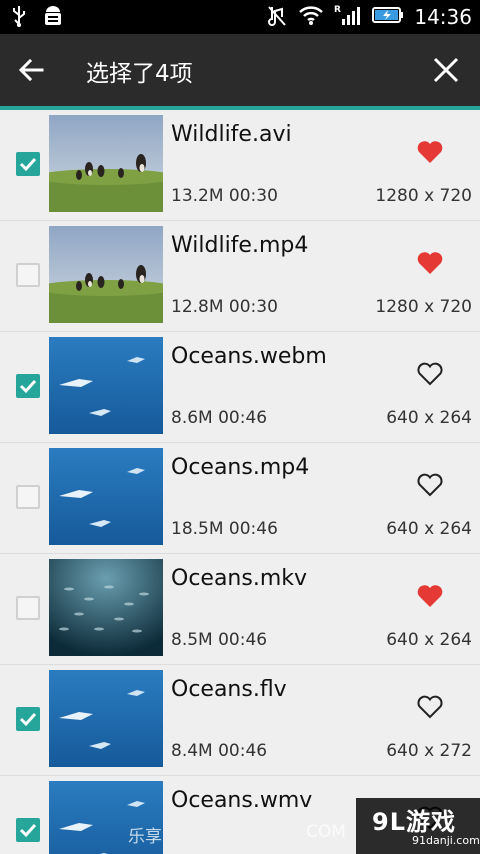 The width and height of the screenshot is (480, 854). Describe the element at coordinates (446, 840) in the screenshot. I see `watermark-url: 91danji.com` at that location.